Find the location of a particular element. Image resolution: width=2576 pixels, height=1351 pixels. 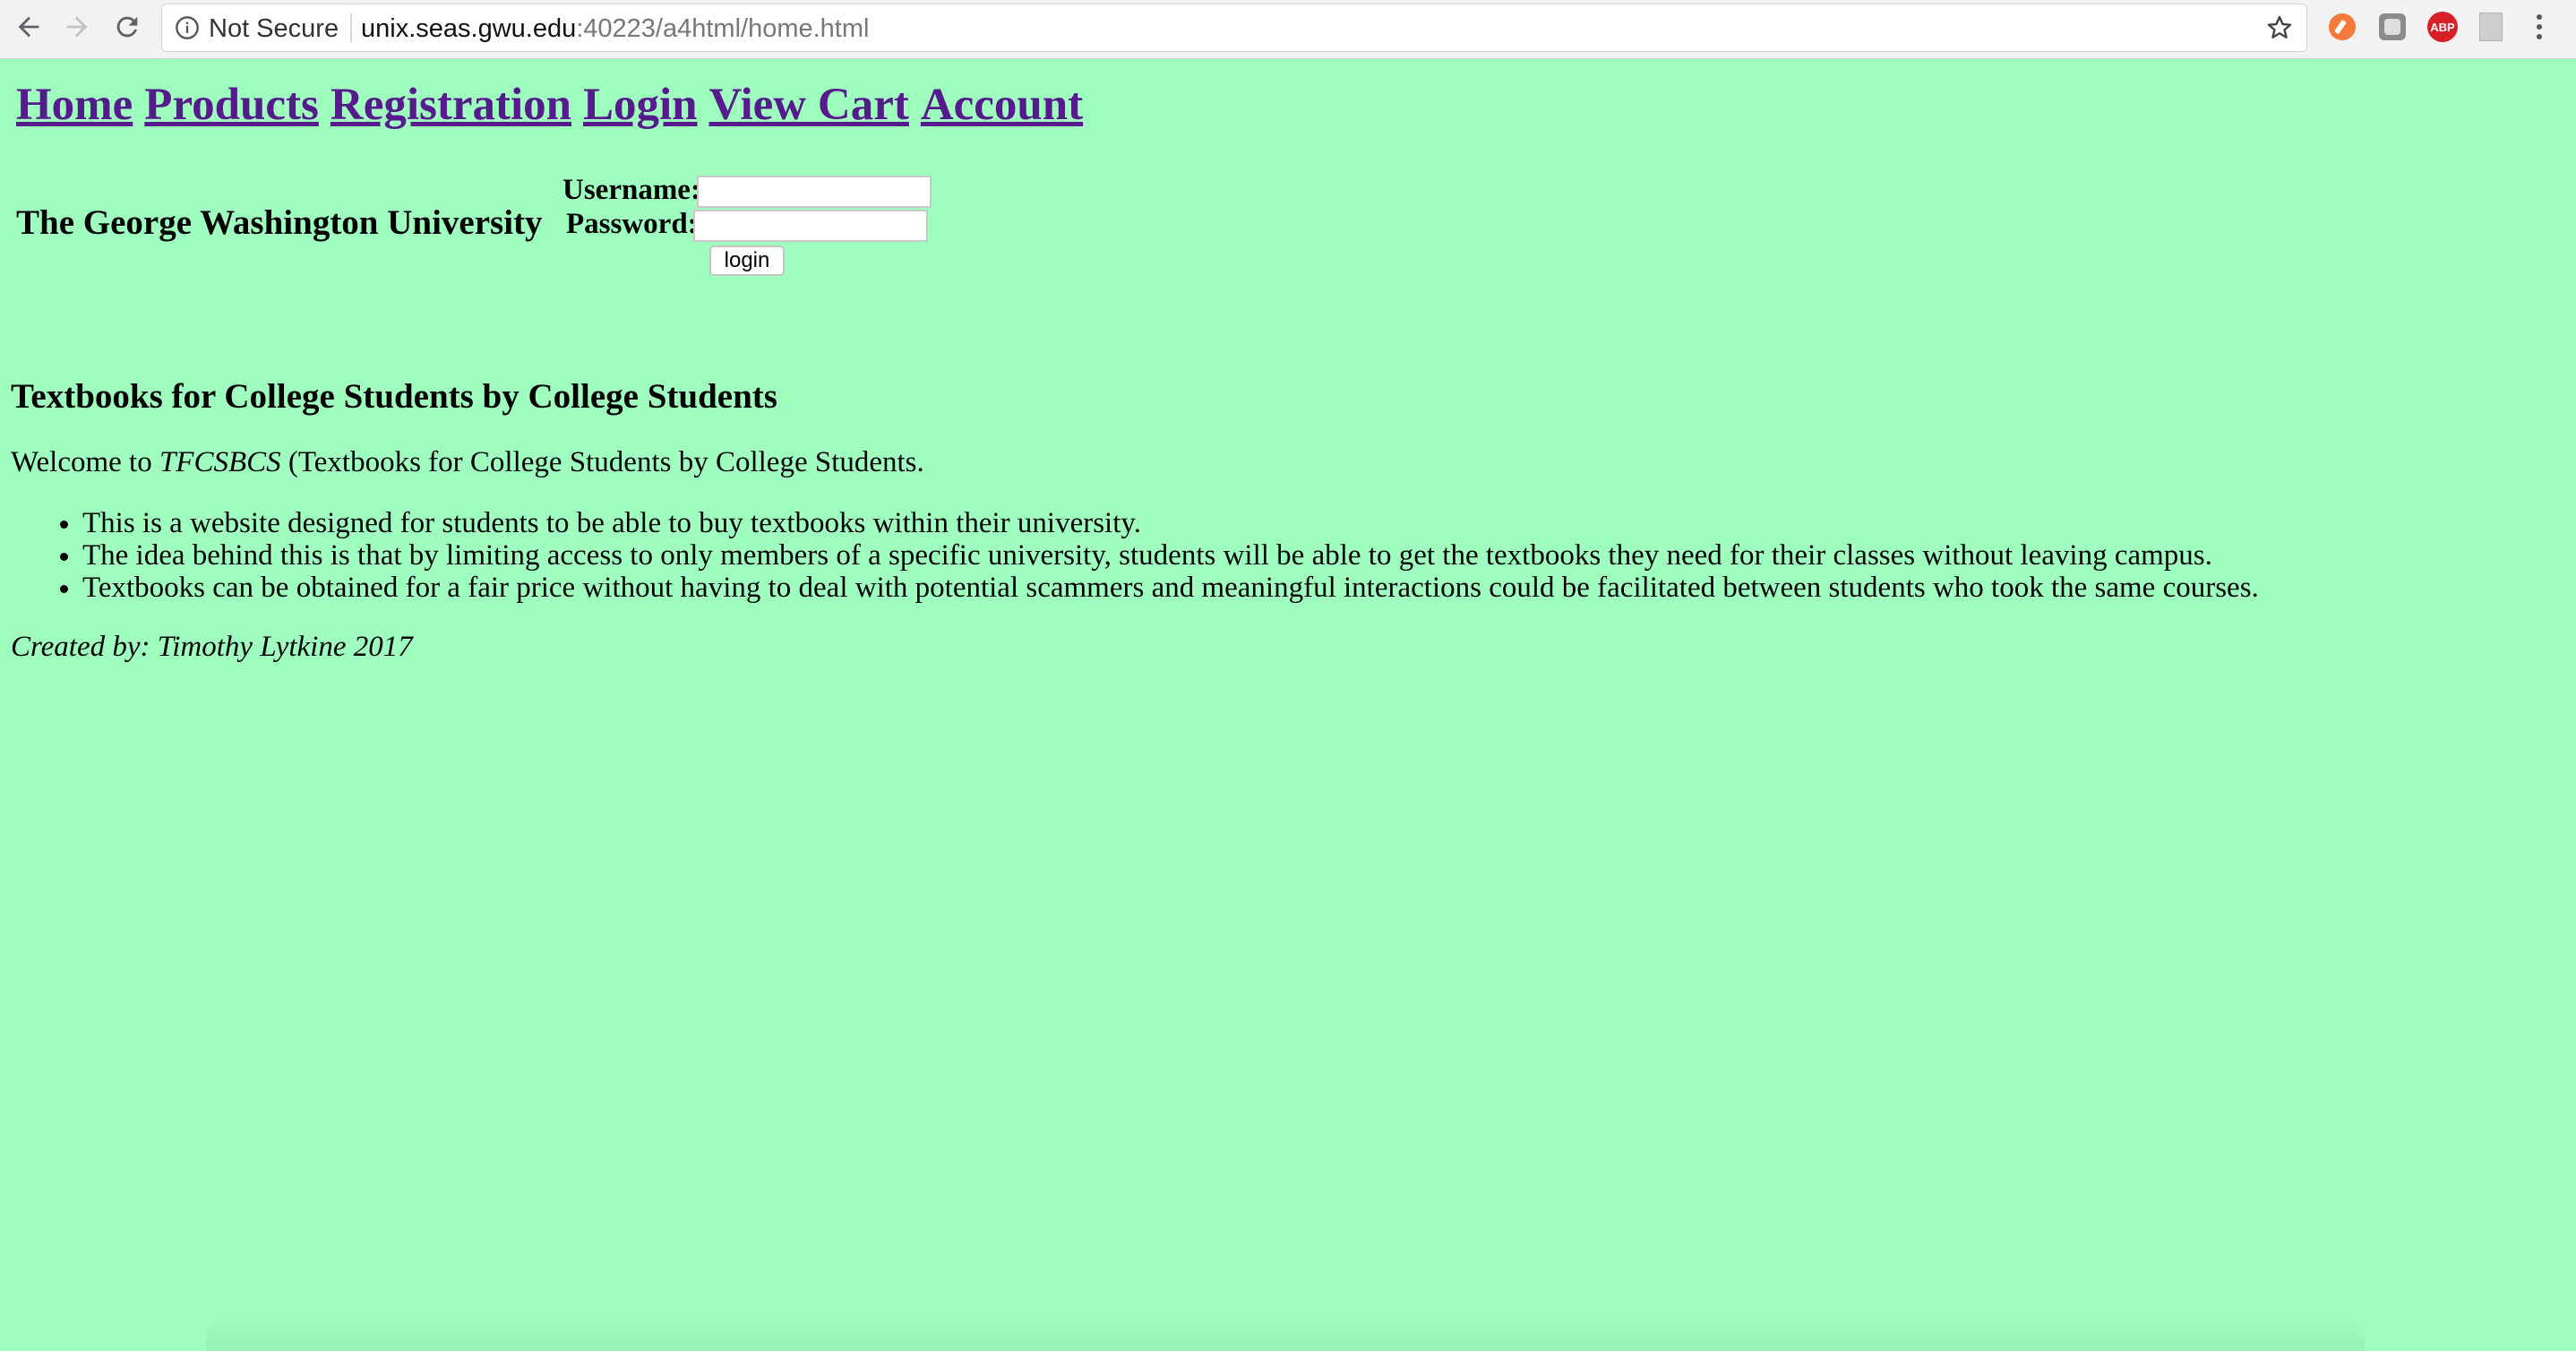

url-path: :40223/a4html/home.html is located at coordinates (723, 29).